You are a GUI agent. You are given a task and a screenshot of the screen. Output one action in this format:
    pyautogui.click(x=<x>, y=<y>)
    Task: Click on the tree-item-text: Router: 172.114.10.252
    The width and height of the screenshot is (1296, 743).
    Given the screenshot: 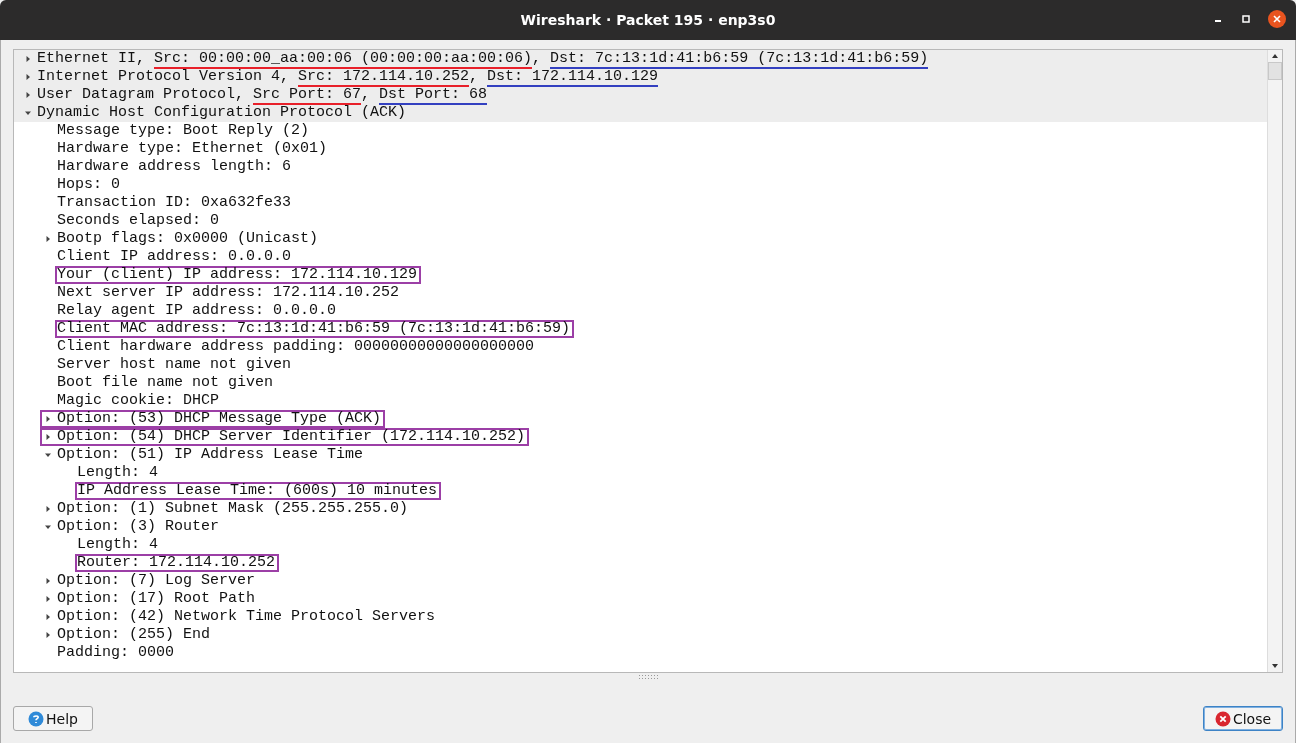 What is the action you would take?
    pyautogui.click(x=176, y=563)
    